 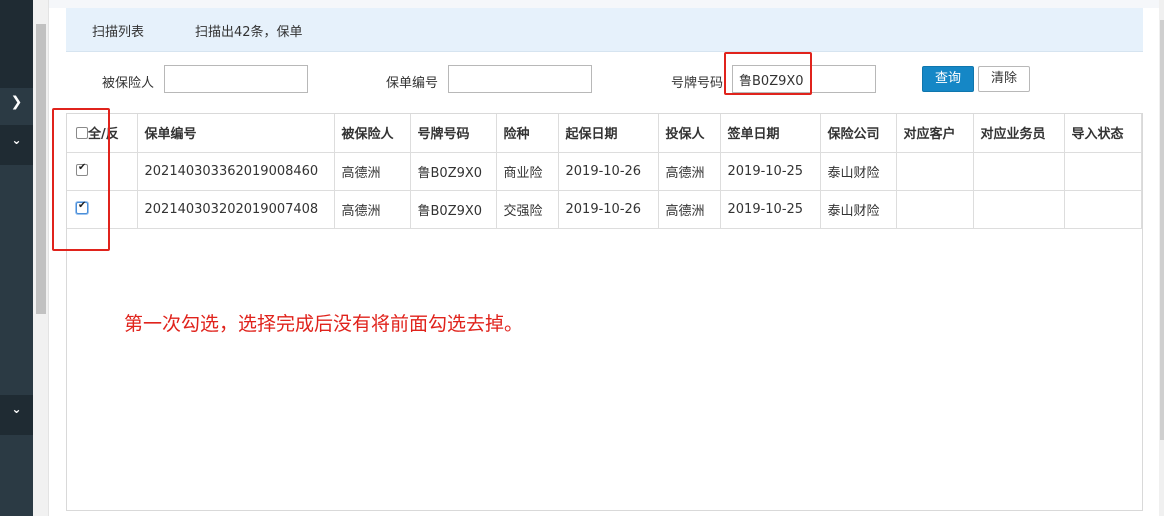 I want to click on top-strip, so click(x=604, y=4).